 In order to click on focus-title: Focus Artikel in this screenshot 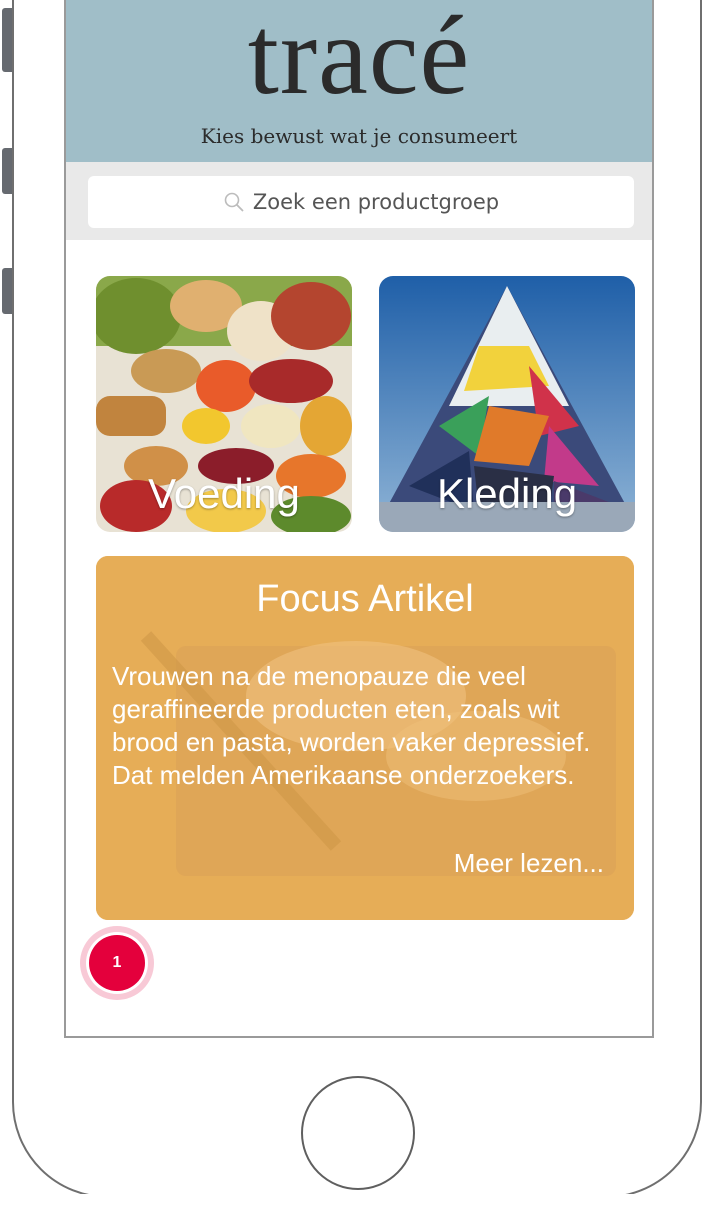, I will do `click(365, 599)`.